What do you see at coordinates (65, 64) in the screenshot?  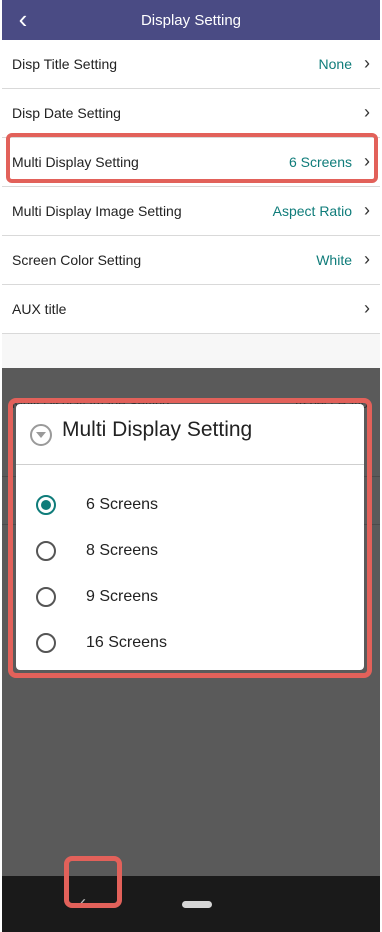 I see `row-label: Disp Title Setting` at bounding box center [65, 64].